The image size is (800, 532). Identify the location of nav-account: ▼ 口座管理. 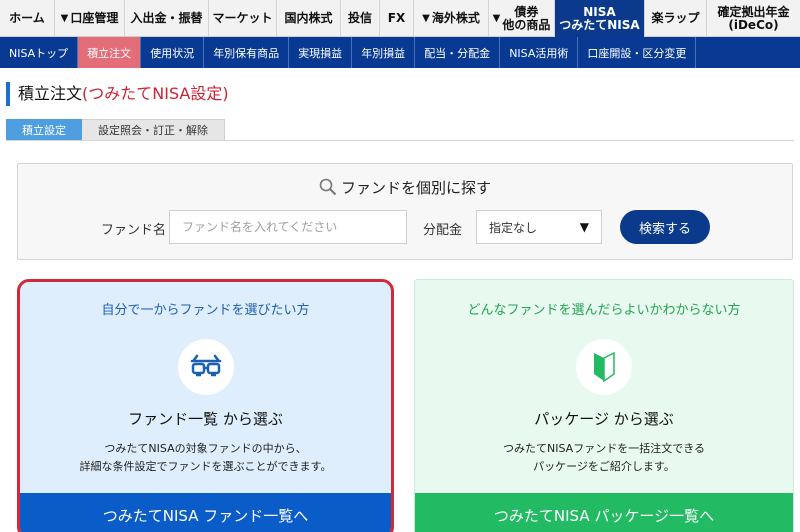
(90, 18).